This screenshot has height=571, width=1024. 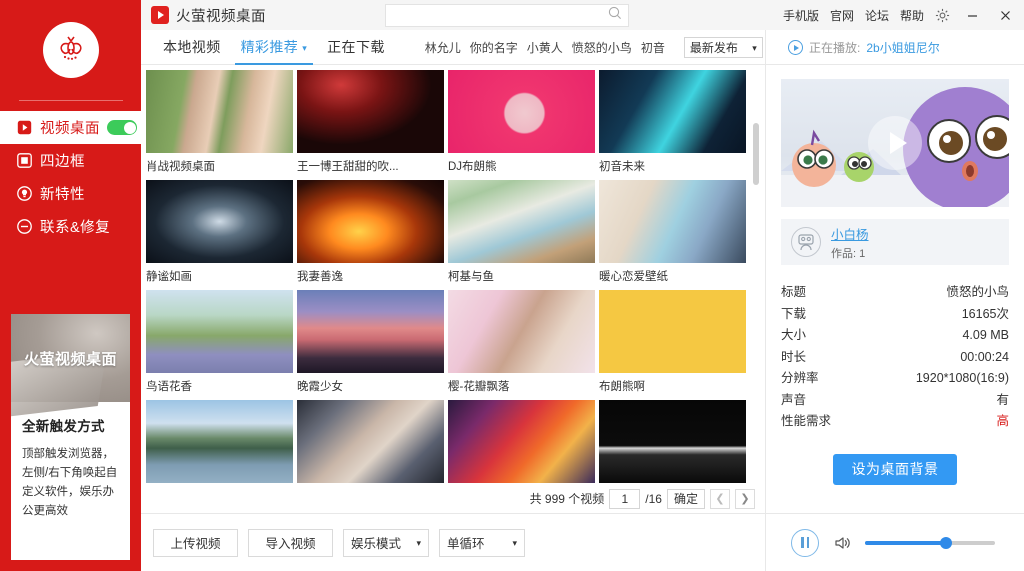 I want to click on link-help: 帮助, so click(x=912, y=15).